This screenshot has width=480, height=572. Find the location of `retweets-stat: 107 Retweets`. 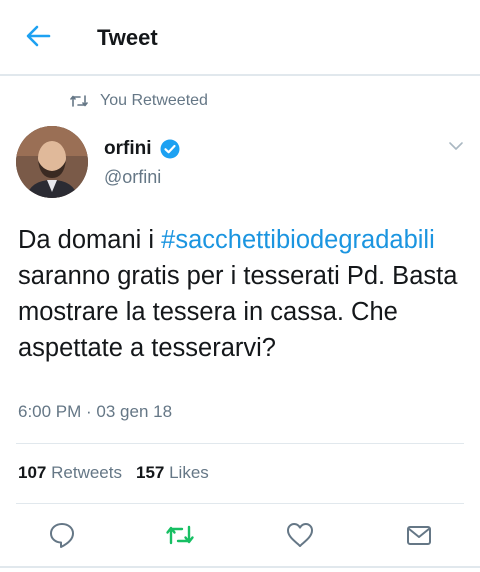

retweets-stat: 107 Retweets is located at coordinates (70, 472).